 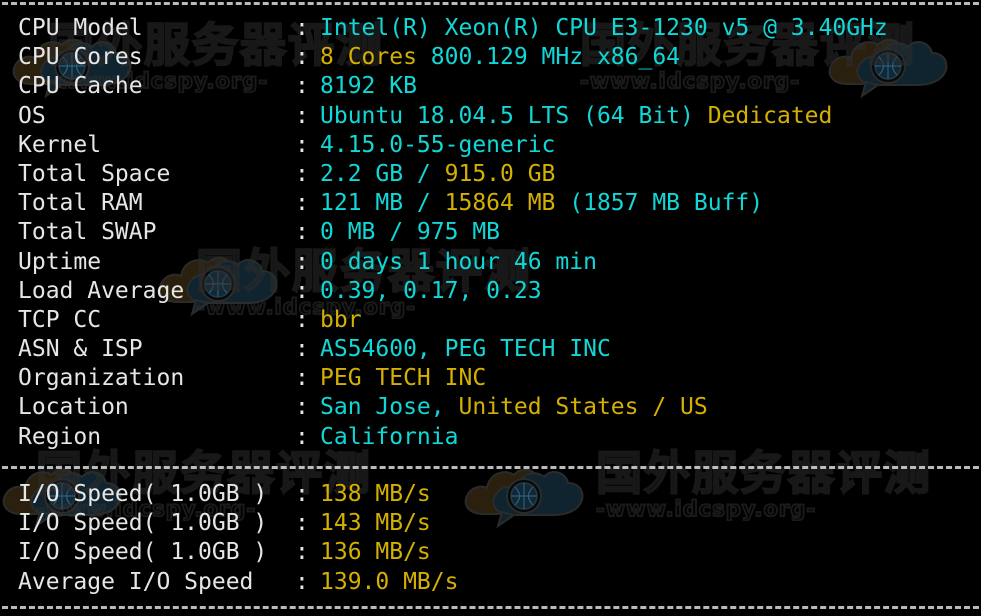 I want to click on value-segment: PEG TECH INC, so click(x=403, y=378).